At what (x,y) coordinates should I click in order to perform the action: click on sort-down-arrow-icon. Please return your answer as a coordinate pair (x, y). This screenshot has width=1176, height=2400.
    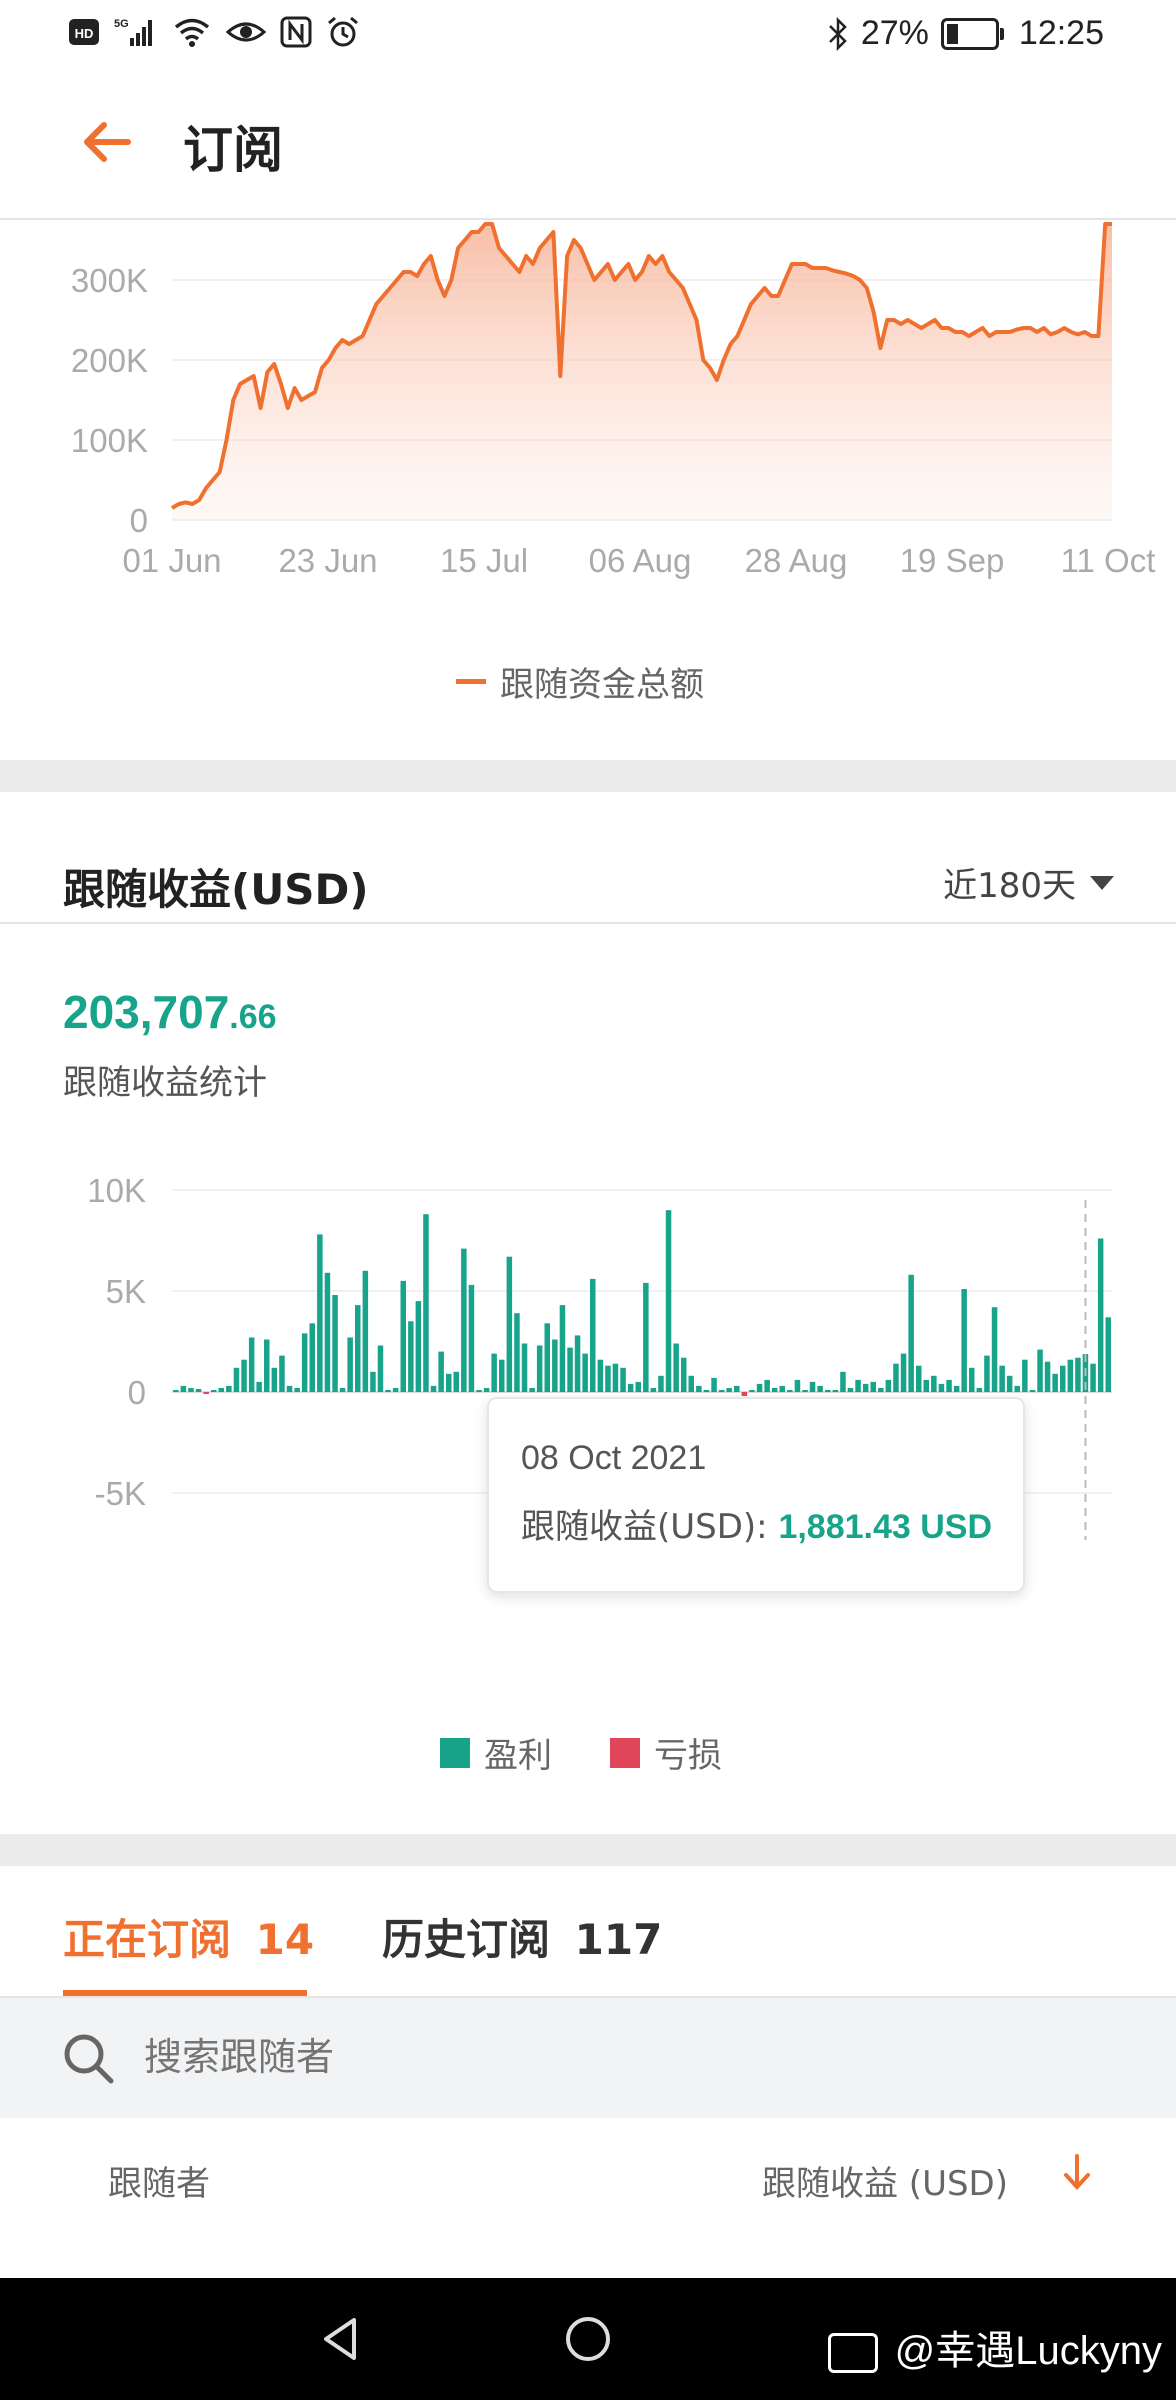
    Looking at the image, I should click on (1077, 2172).